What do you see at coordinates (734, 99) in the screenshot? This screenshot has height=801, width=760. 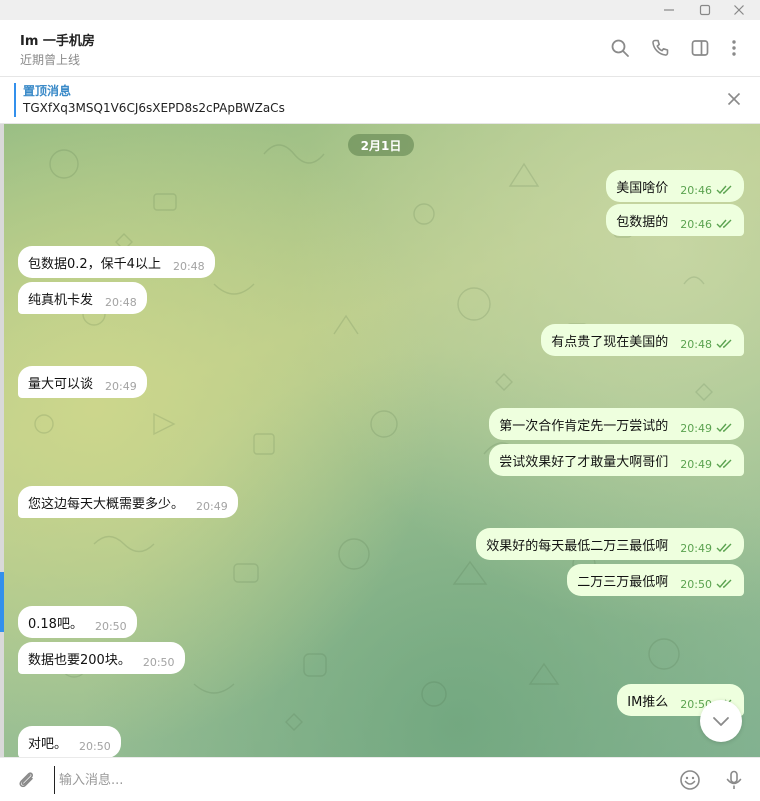 I see `close-icon` at bounding box center [734, 99].